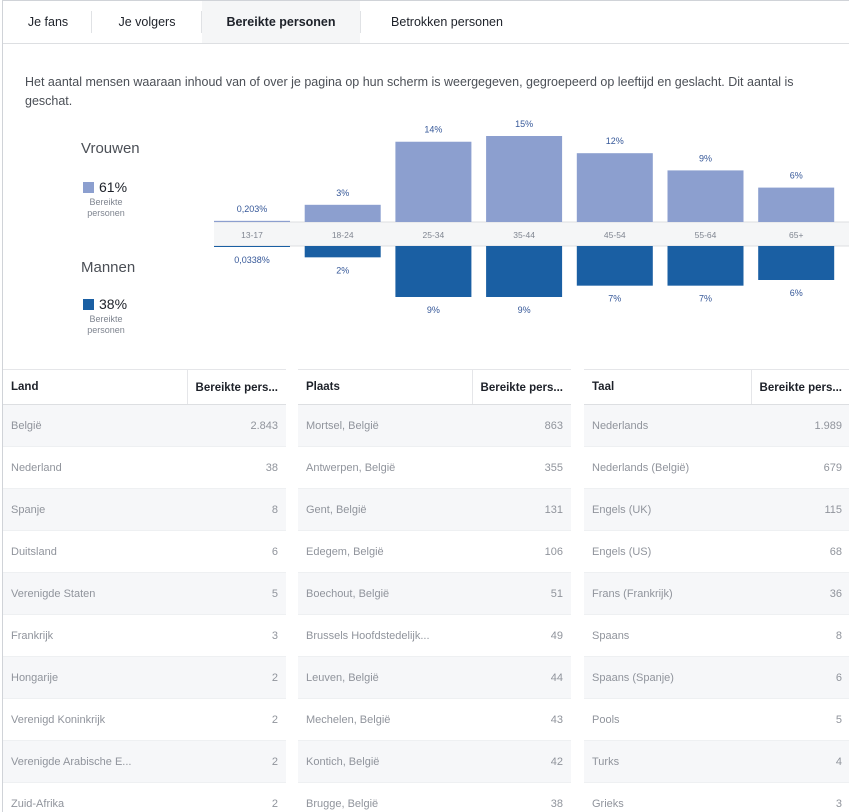  Describe the element at coordinates (28, 509) in the screenshot. I see `row-label: Spanje` at that location.